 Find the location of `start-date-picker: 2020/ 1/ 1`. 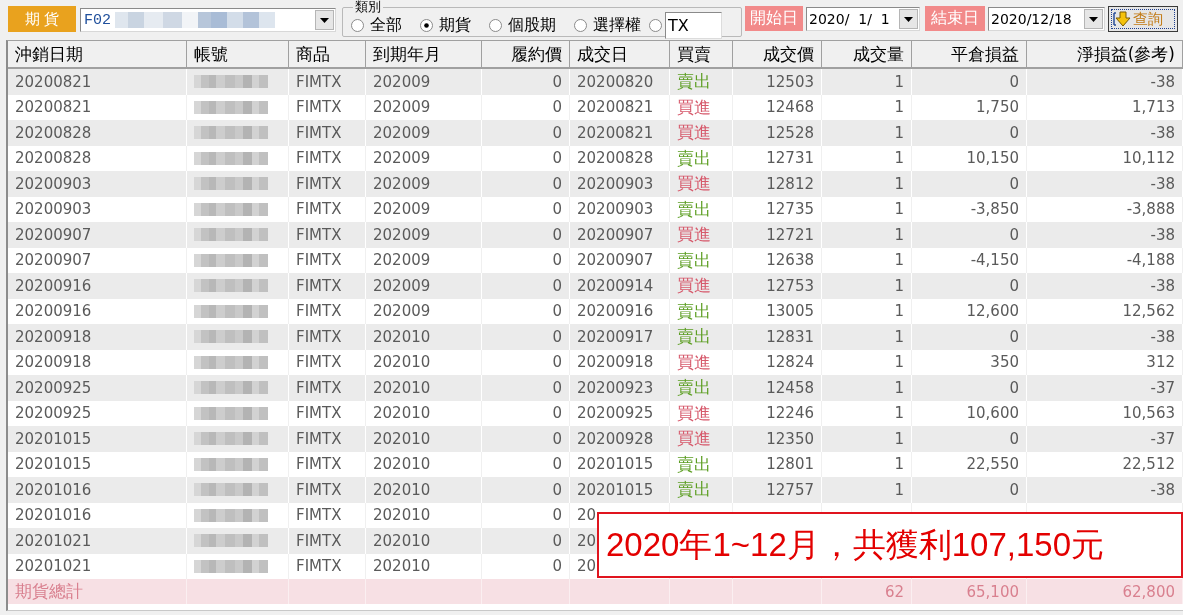

start-date-picker: 2020/ 1/ 1 is located at coordinates (863, 19).